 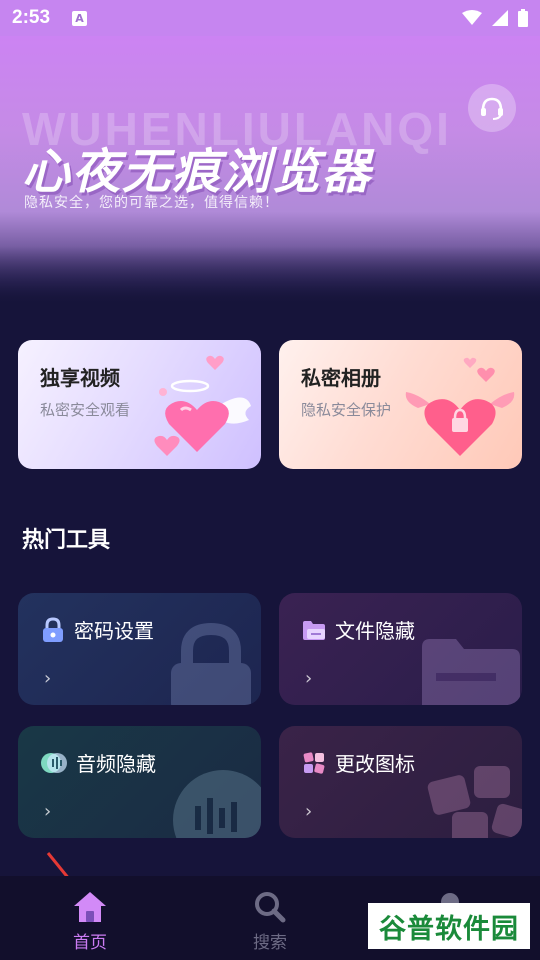 I want to click on status-icons, so click(x=495, y=18).